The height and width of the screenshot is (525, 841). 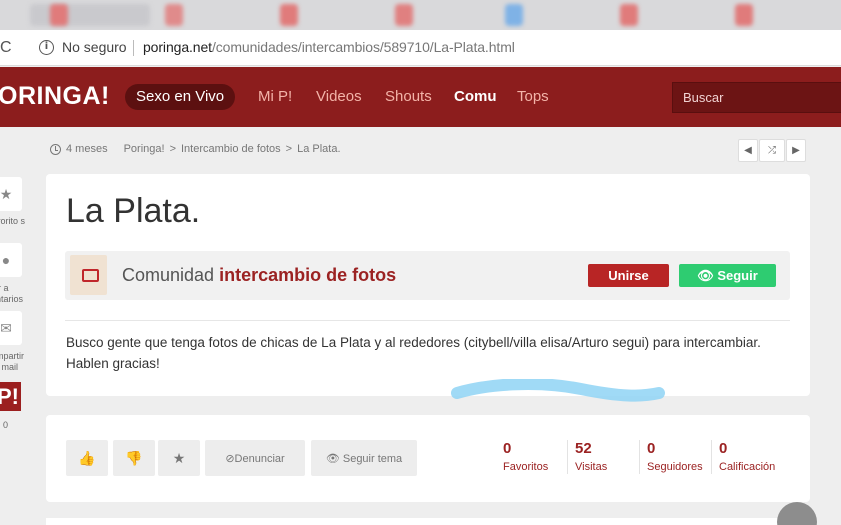 I want to click on rail-poringa-logo: P!, so click(x=10, y=396).